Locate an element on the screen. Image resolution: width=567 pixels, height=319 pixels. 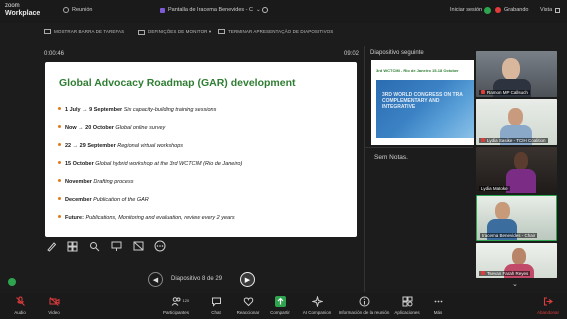
bullet-date: December is located at coordinates (78, 200).